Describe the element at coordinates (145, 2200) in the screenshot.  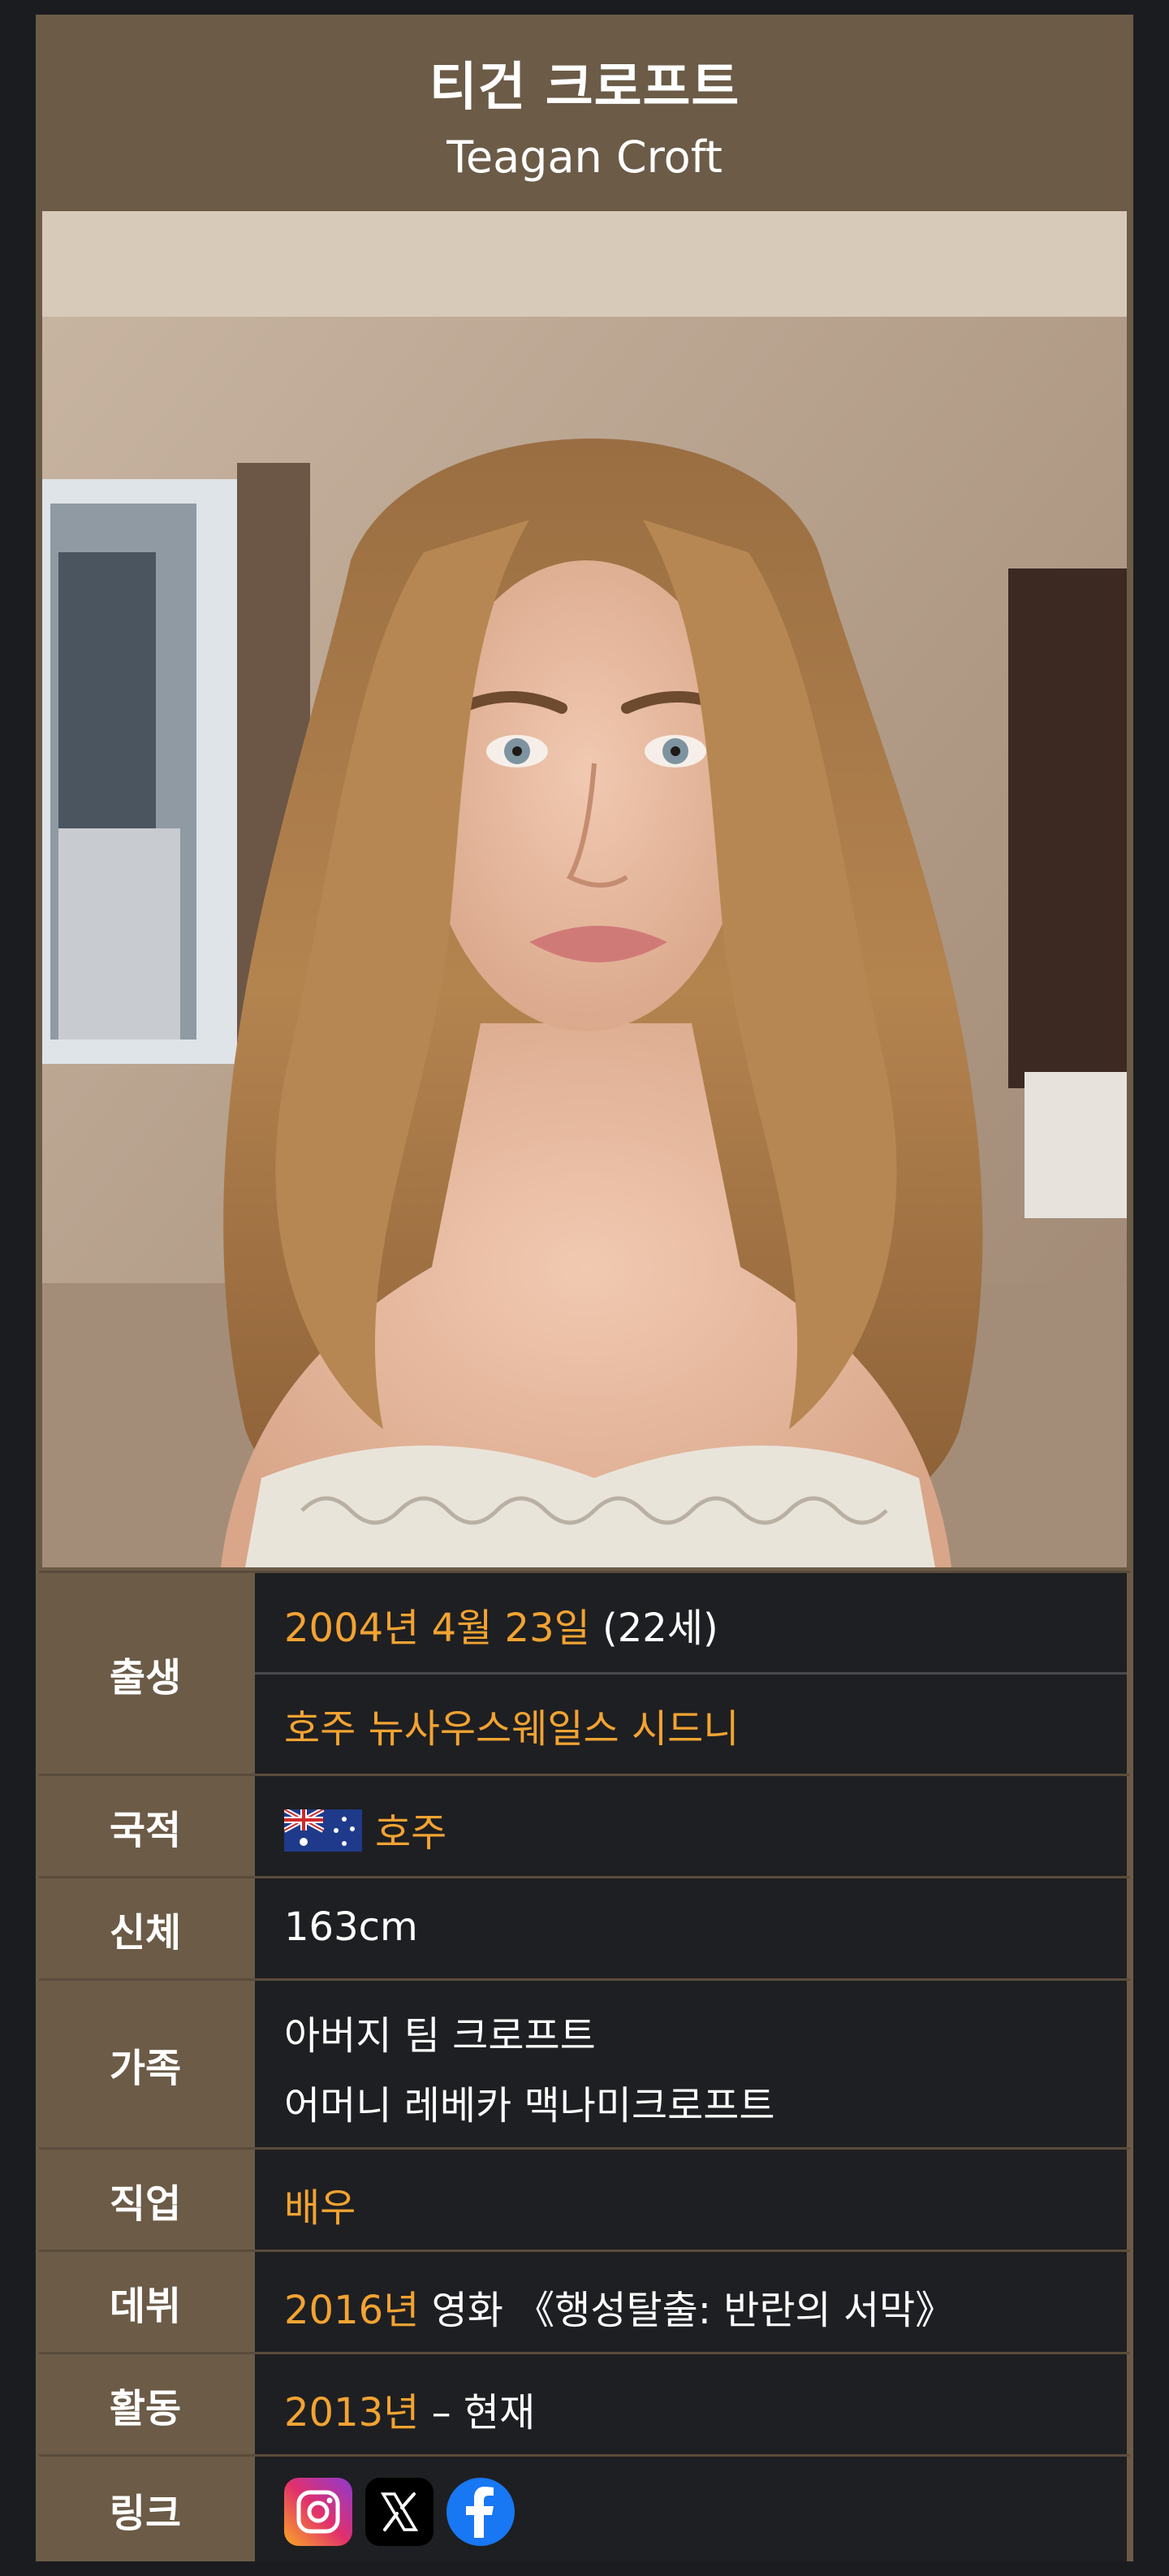
I see `label-occupation: 직업` at that location.